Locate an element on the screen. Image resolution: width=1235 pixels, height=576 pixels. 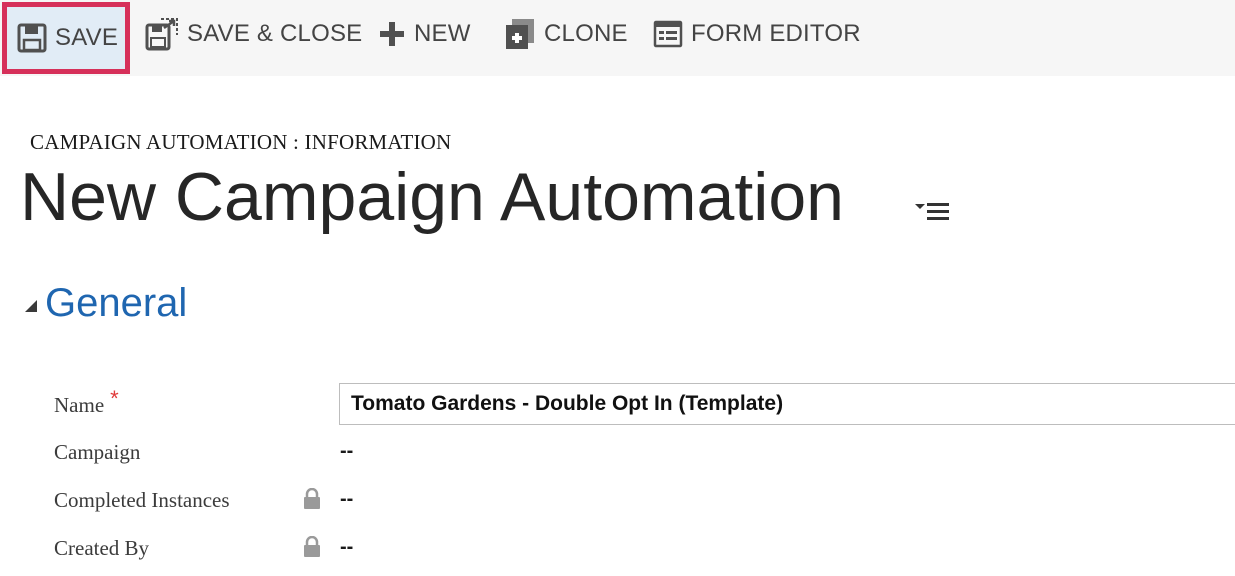
name-input is located at coordinates (787, 404).